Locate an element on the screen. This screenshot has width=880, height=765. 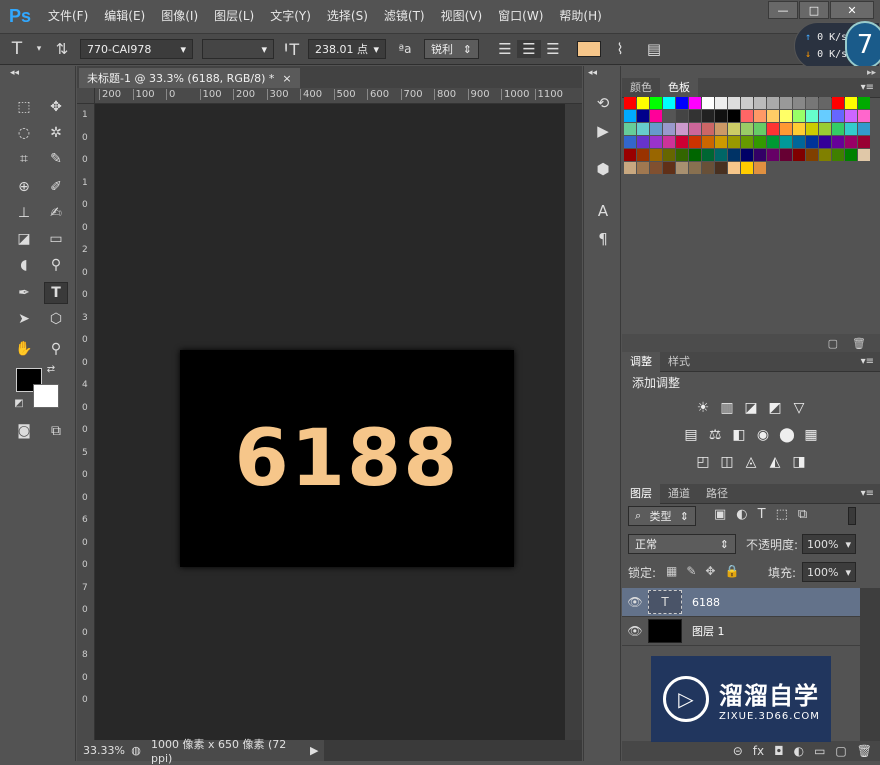
invert-icon: ◰ is located at coordinates (703, 462).